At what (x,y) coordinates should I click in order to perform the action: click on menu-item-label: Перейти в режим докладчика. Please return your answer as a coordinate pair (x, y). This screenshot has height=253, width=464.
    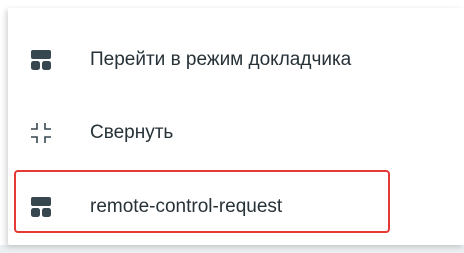
    Looking at the image, I should click on (221, 59).